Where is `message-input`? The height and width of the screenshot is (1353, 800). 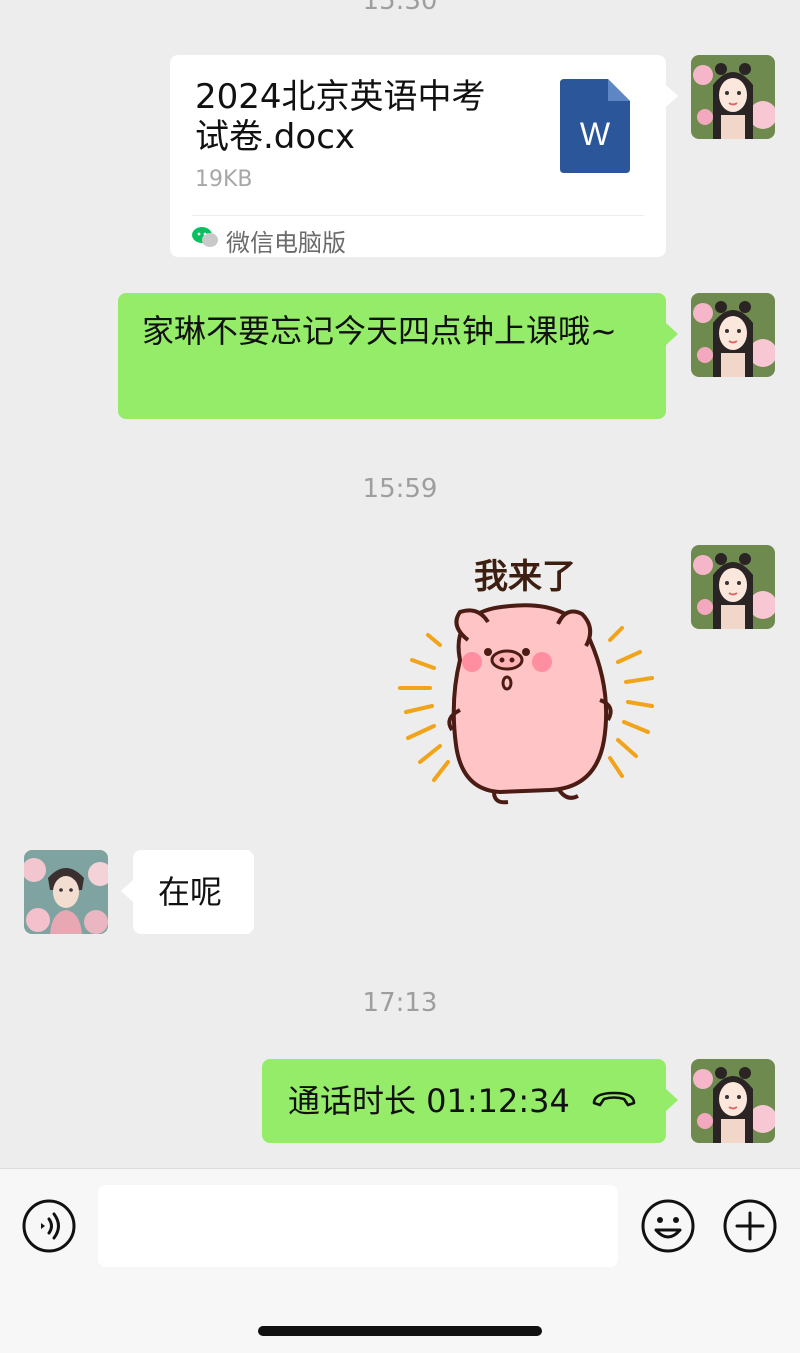
message-input is located at coordinates (358, 1226).